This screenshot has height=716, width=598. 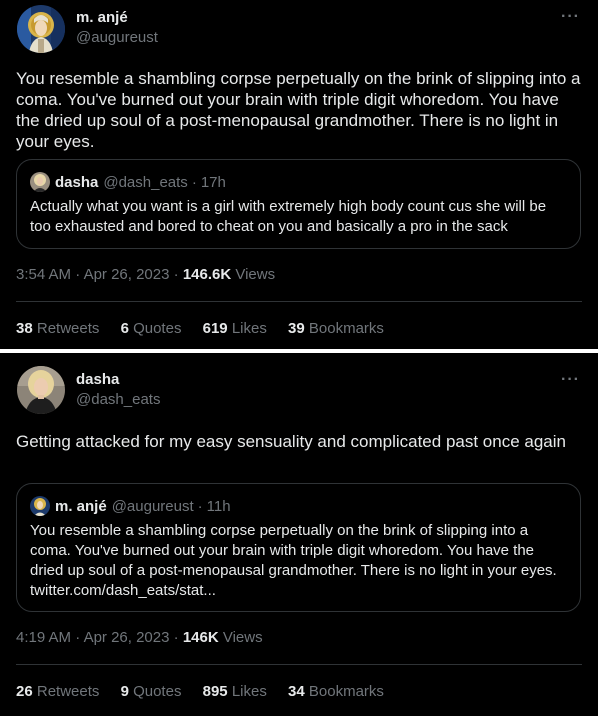 What do you see at coordinates (102, 17) in the screenshot?
I see `display-name: m. anjé` at bounding box center [102, 17].